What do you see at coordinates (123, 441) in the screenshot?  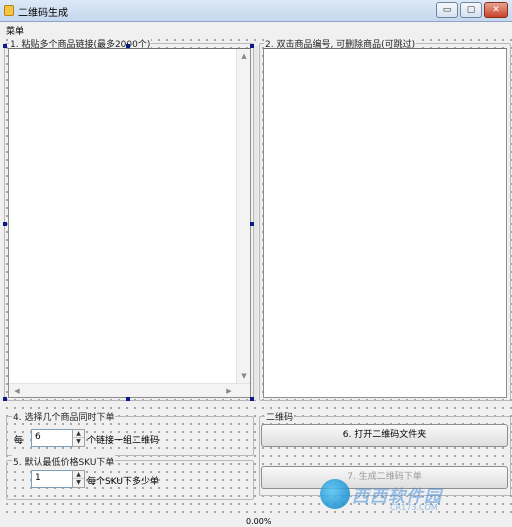 I see `links-per-group-label: 个链接一组二维码` at bounding box center [123, 441].